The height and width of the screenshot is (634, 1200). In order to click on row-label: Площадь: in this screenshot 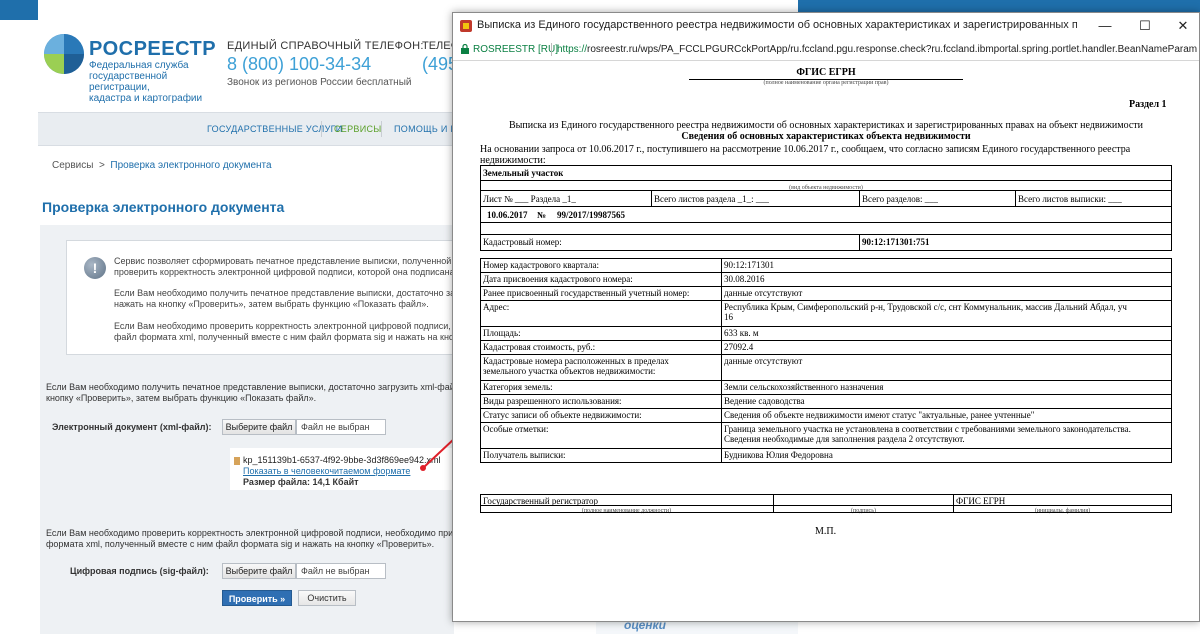, I will do `click(502, 333)`.